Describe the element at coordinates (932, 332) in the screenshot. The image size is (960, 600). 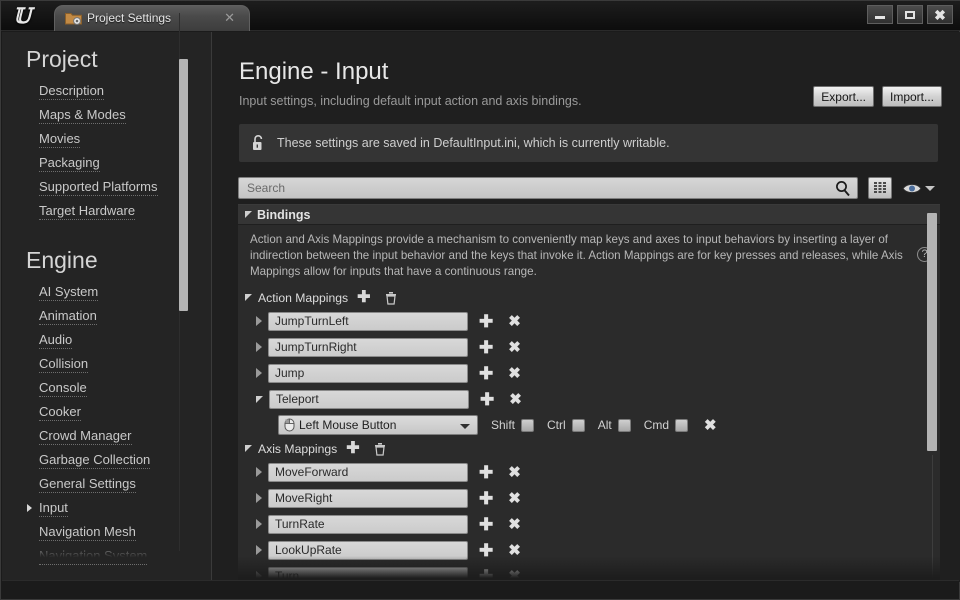
I see `panel-scrollbar-thumb` at that location.